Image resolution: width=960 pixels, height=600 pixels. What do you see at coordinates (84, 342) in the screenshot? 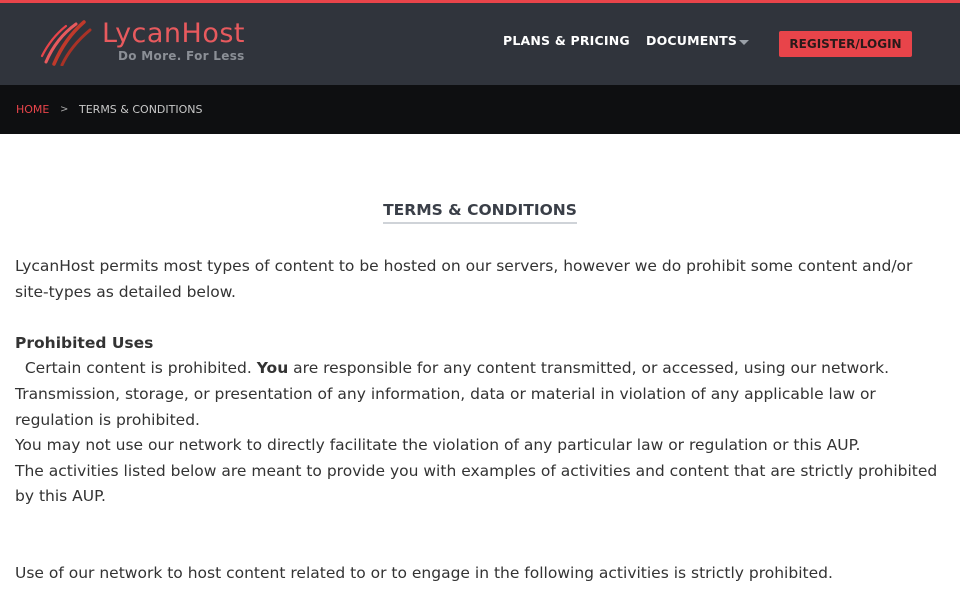
I see `prohibited-uses-heading: Prohibited Uses` at bounding box center [84, 342].